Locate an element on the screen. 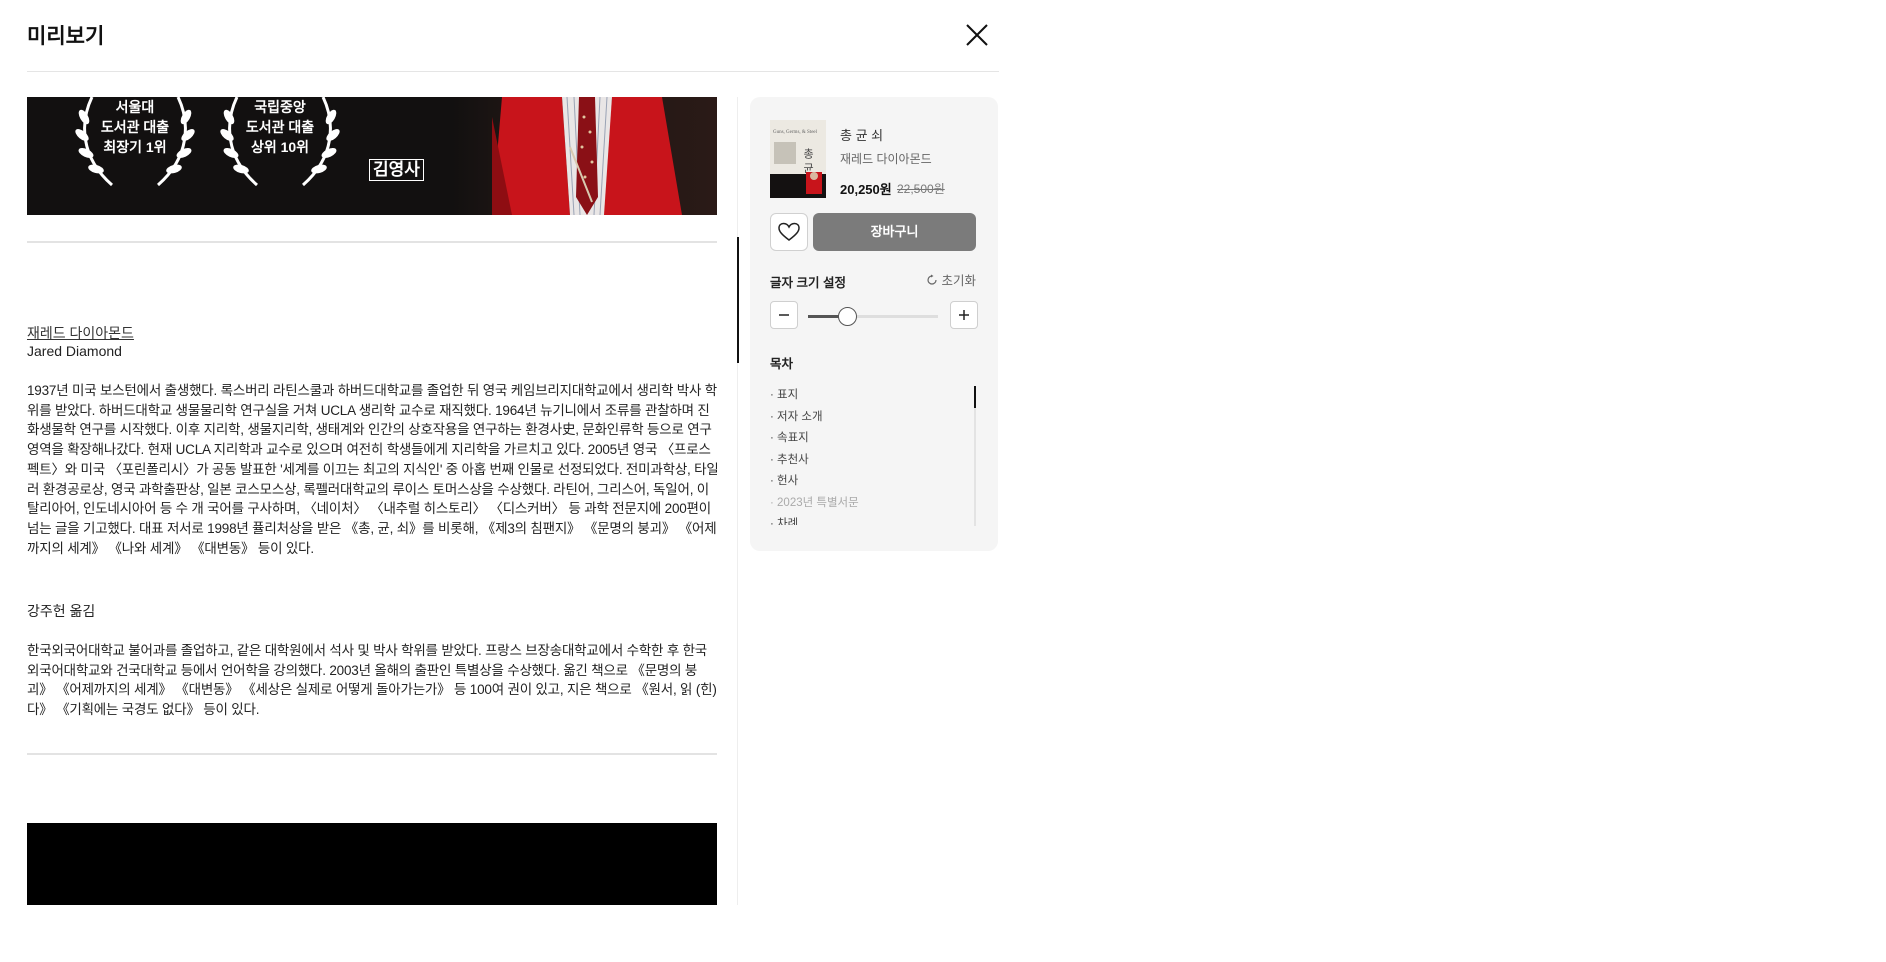  add-to-cart-button: 장바구니 is located at coordinates (894, 232).